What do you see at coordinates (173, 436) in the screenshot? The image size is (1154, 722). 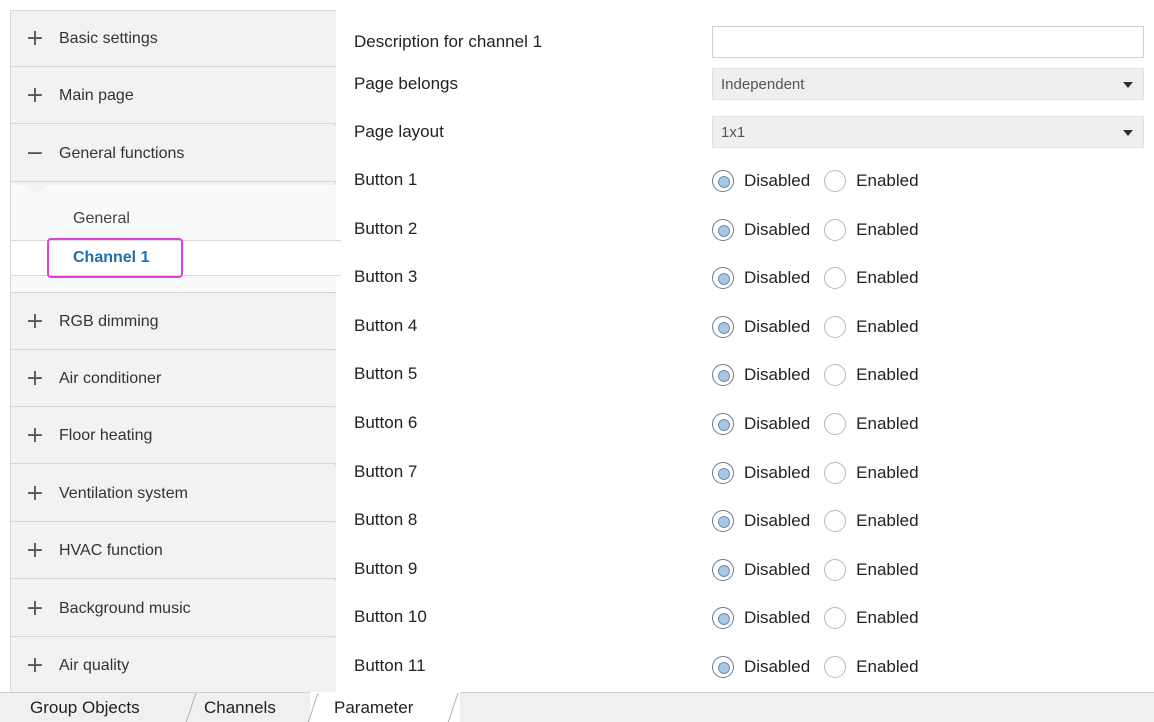 I see `sidebar-item-floor-heating: + Floor heating` at bounding box center [173, 436].